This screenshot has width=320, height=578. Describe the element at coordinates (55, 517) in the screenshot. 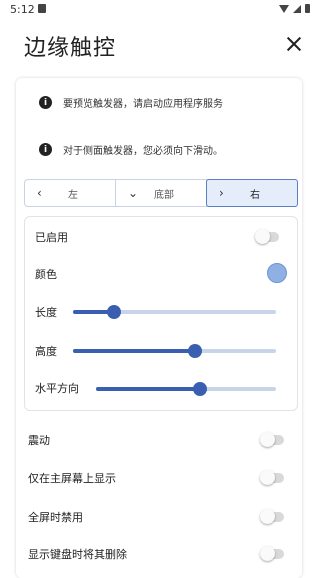

I see `fullscreen-disable-label: 全屏时禁用` at that location.